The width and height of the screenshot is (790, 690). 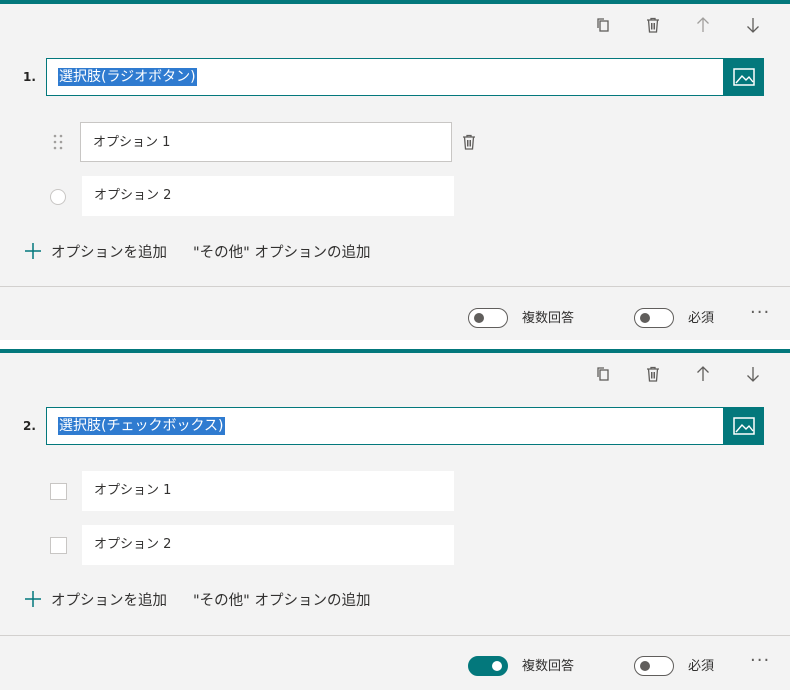 What do you see at coordinates (127, 77) in the screenshot?
I see `question-title-text: 選択肢(ラジオボタン)` at bounding box center [127, 77].